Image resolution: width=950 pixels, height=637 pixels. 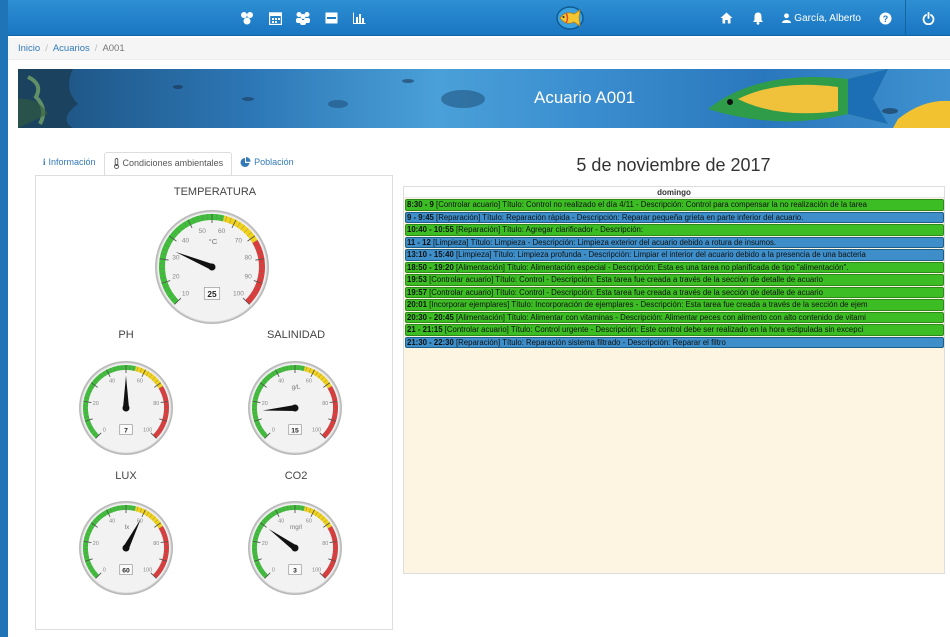 What do you see at coordinates (821, 18) in the screenshot?
I see `user-menu: García, Alberto` at bounding box center [821, 18].